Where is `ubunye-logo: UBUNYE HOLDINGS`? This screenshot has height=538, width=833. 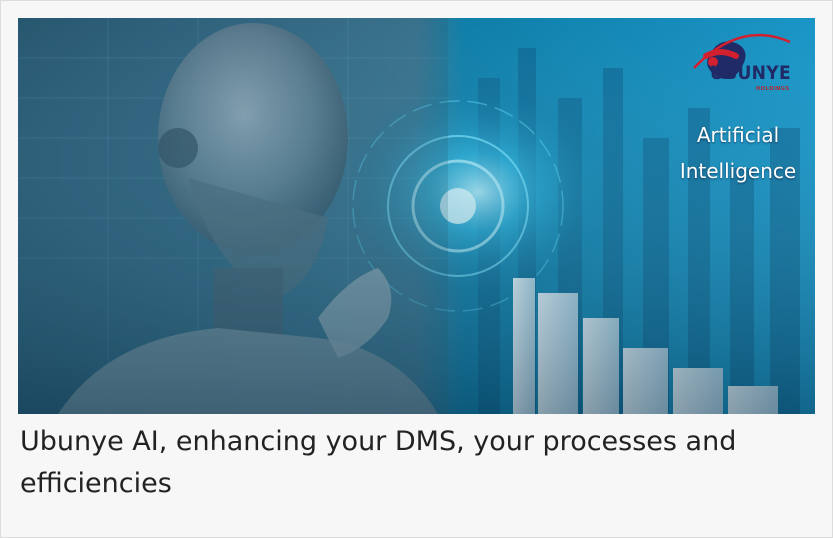
ubunye-logo: UBUNYE HOLDINGS is located at coordinates (742, 66).